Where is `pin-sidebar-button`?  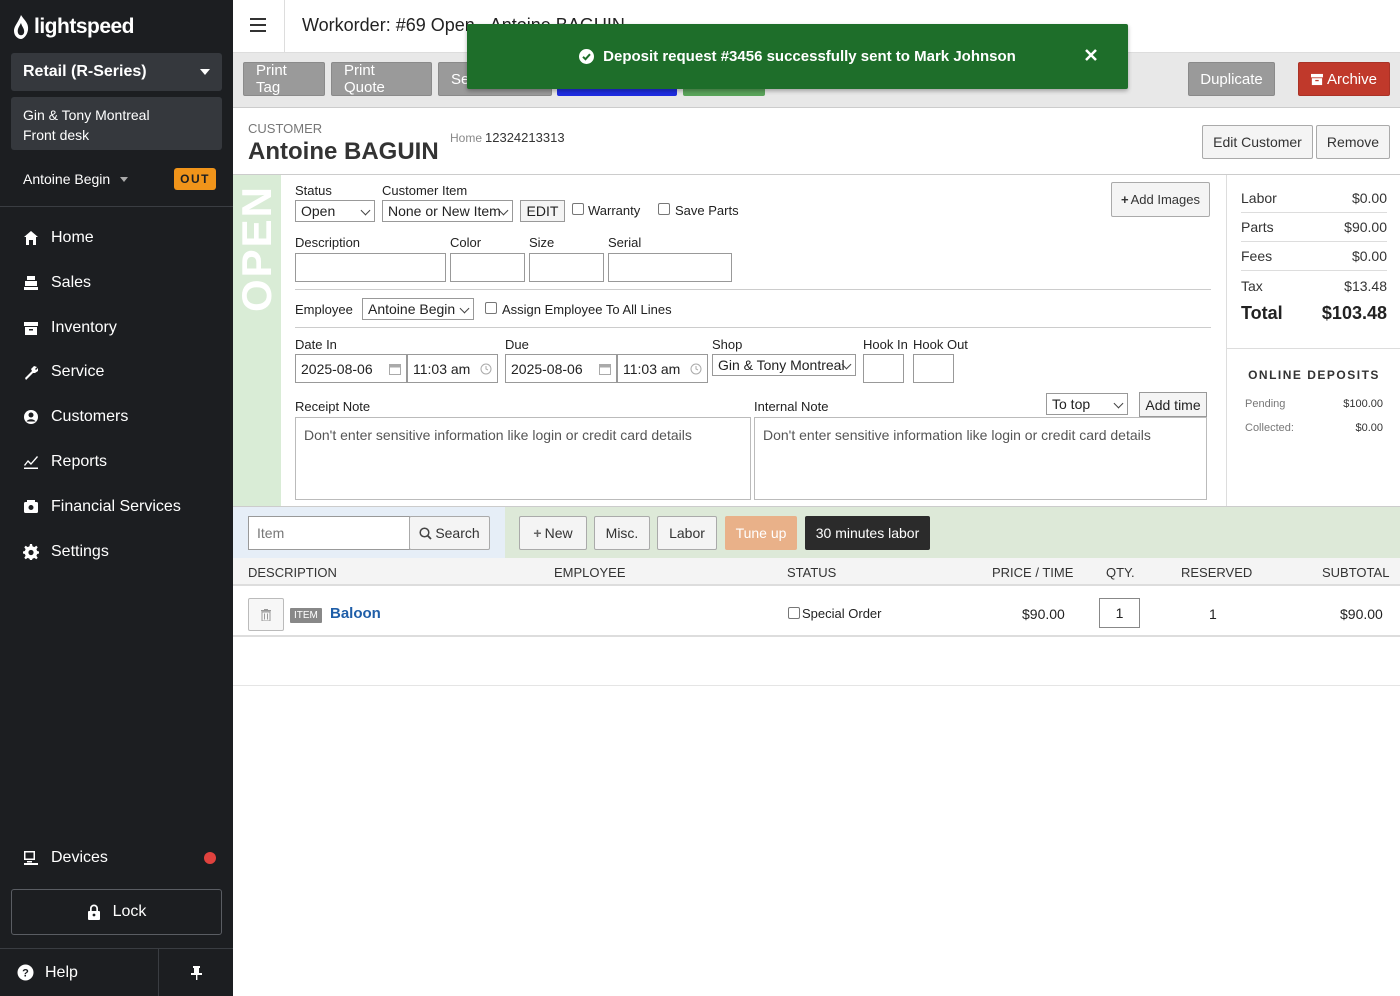
pin-sidebar-button is located at coordinates (196, 972).